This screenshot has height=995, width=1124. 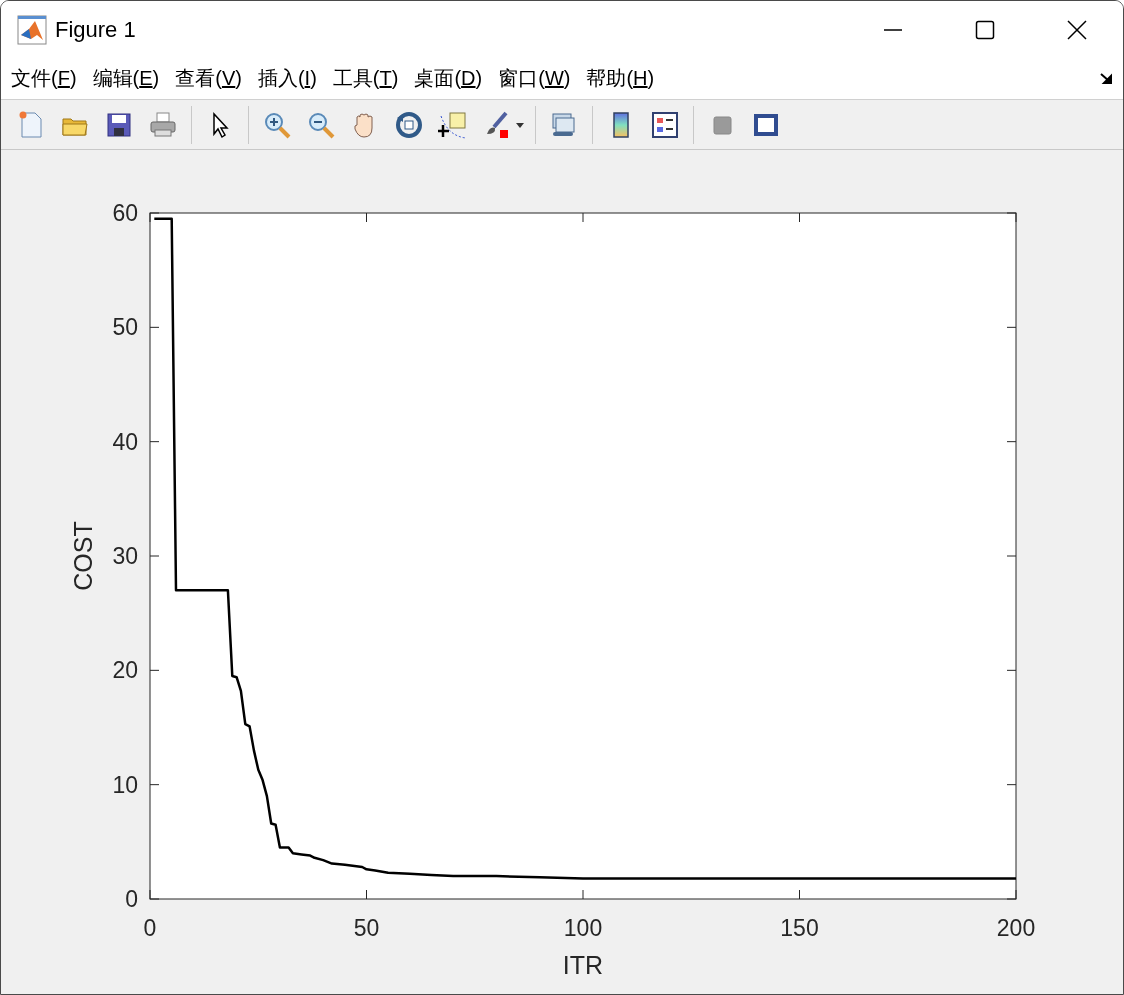 What do you see at coordinates (125, 784) in the screenshot?
I see `tick-label: 10` at bounding box center [125, 784].